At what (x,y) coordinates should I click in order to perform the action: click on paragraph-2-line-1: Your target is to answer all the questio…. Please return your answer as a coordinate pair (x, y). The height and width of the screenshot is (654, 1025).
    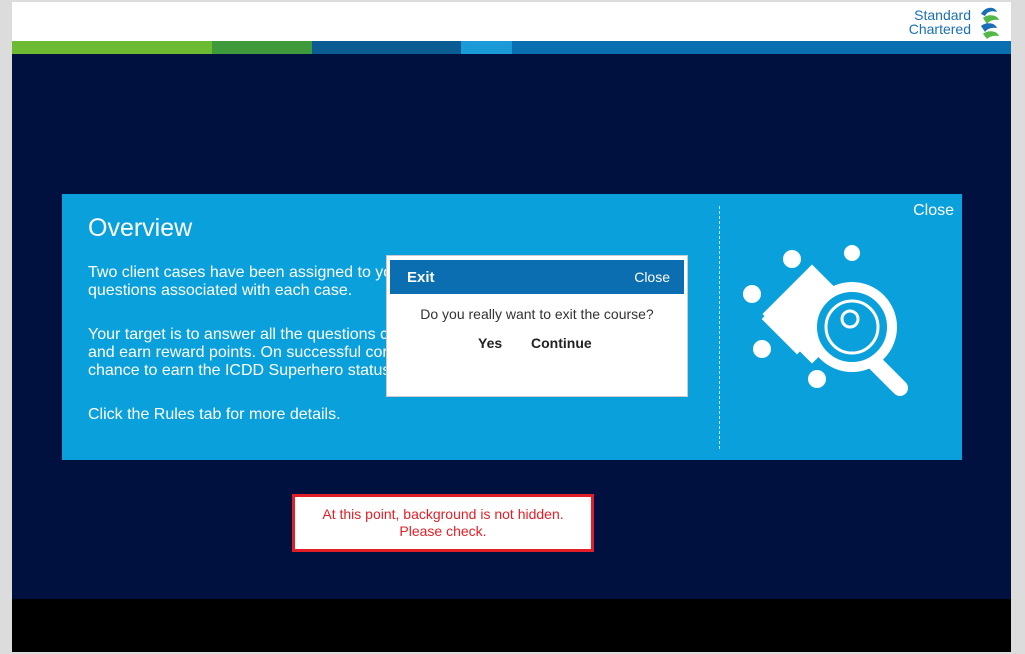
    Looking at the image, I should click on (238, 334).